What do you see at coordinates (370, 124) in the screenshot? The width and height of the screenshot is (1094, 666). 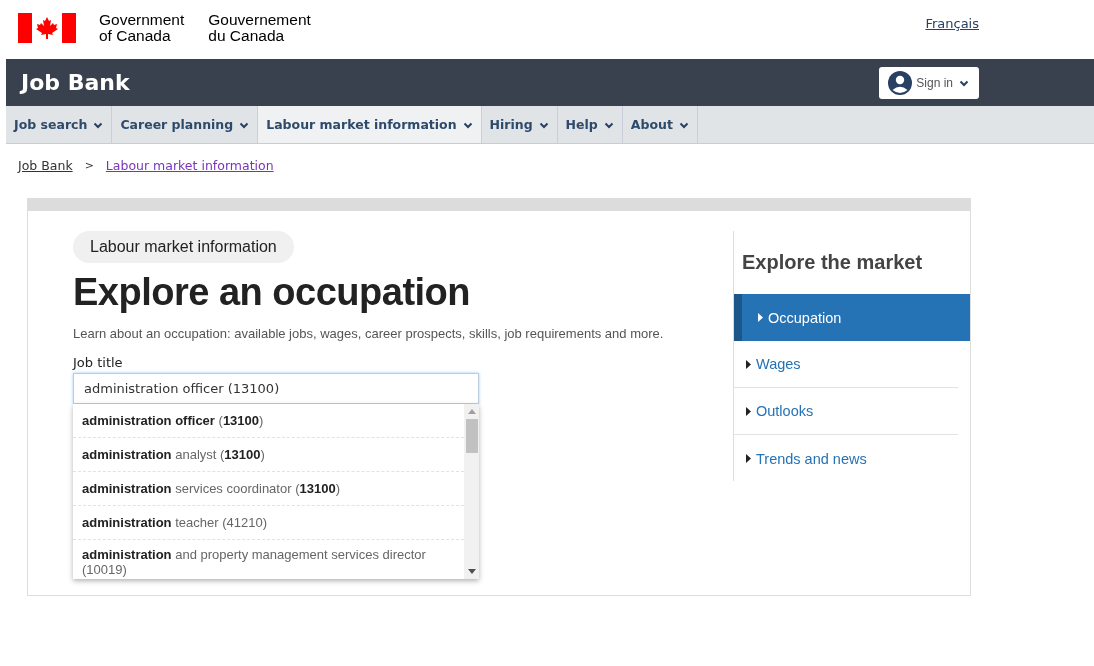 I see `nav-menu-item: Labour market information` at bounding box center [370, 124].